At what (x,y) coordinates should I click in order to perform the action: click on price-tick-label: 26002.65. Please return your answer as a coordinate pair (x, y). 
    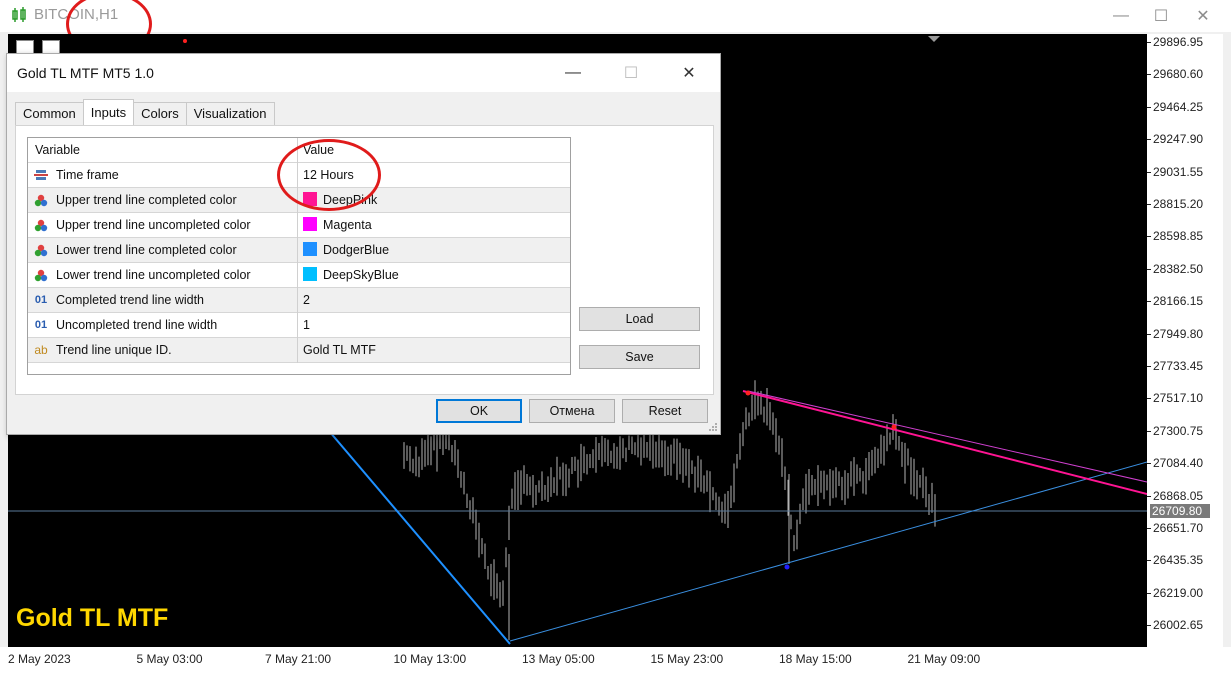
    Looking at the image, I should click on (1175, 625).